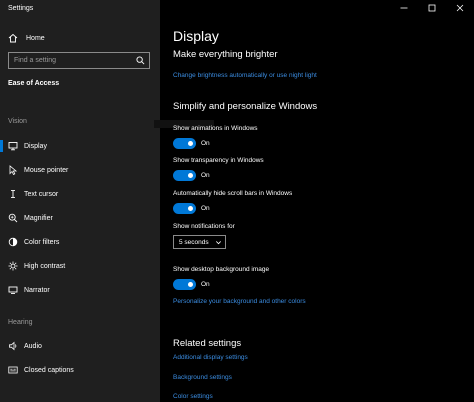 Image resolution: width=474 pixels, height=402 pixels. I want to click on text-cursor-icon, so click(13, 194).